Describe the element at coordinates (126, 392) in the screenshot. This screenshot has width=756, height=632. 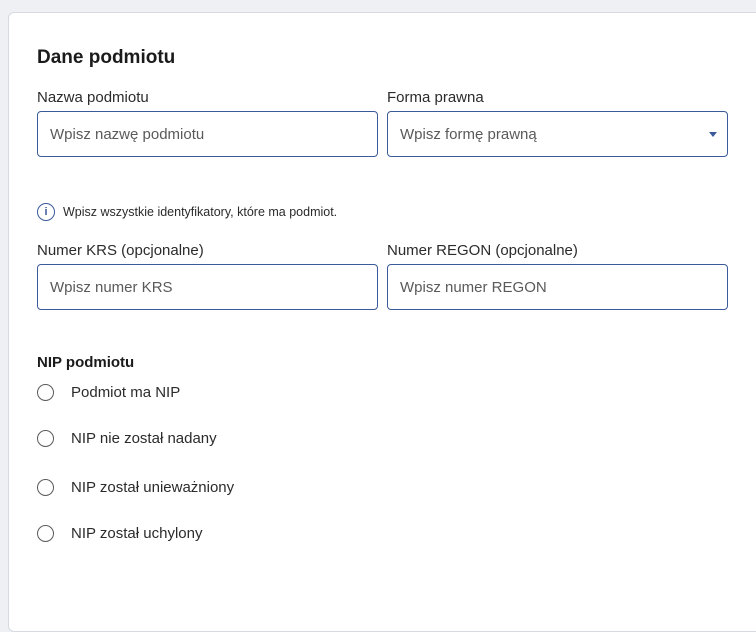
I see `radio-label: Podmiot ma NIP` at that location.